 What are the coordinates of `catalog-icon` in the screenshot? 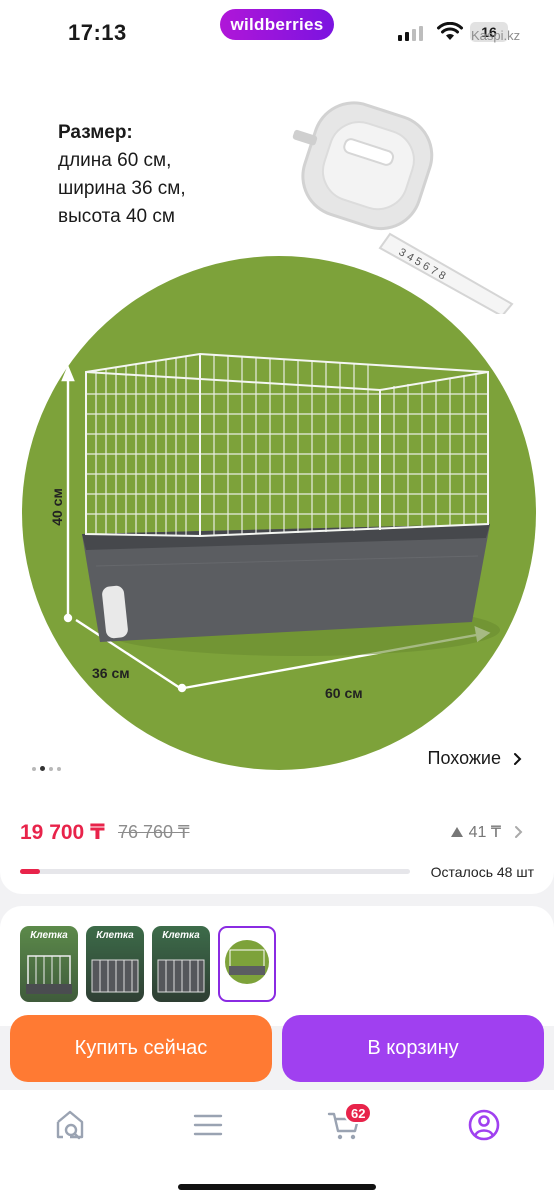 It's located at (208, 1125).